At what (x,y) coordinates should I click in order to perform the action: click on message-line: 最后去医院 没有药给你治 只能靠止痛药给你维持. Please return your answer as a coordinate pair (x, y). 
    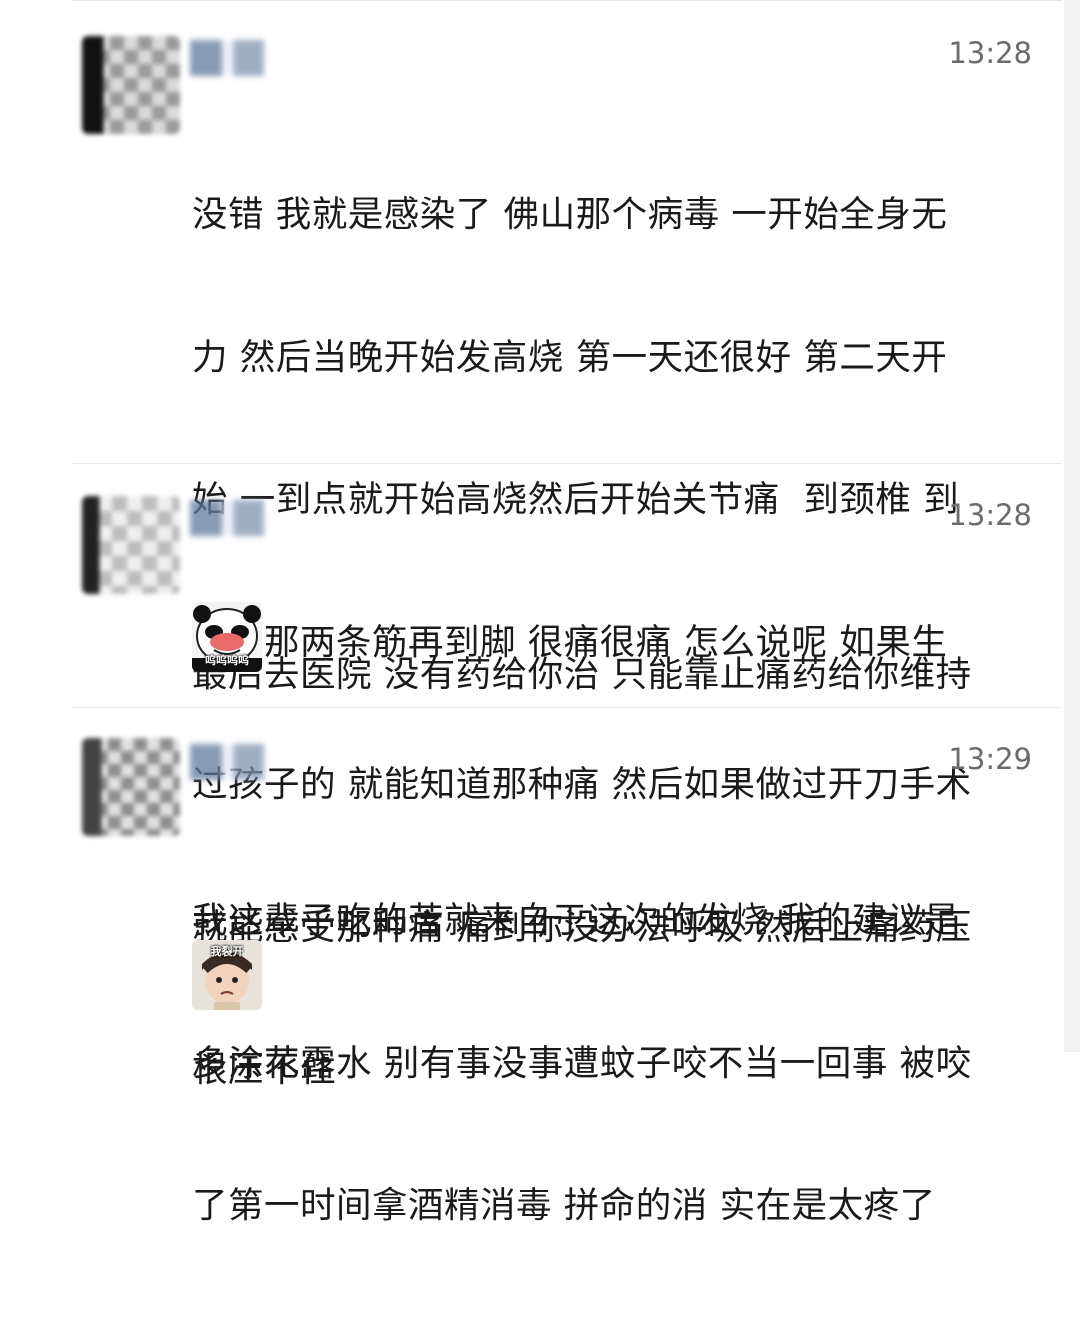
    Looking at the image, I should click on (582, 674).